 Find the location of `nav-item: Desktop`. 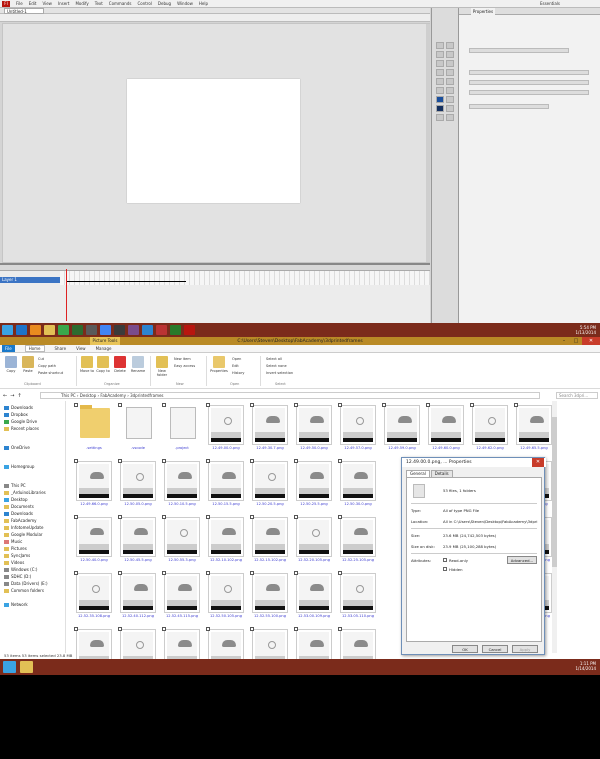

nav-item: Desktop is located at coordinates (16, 499).